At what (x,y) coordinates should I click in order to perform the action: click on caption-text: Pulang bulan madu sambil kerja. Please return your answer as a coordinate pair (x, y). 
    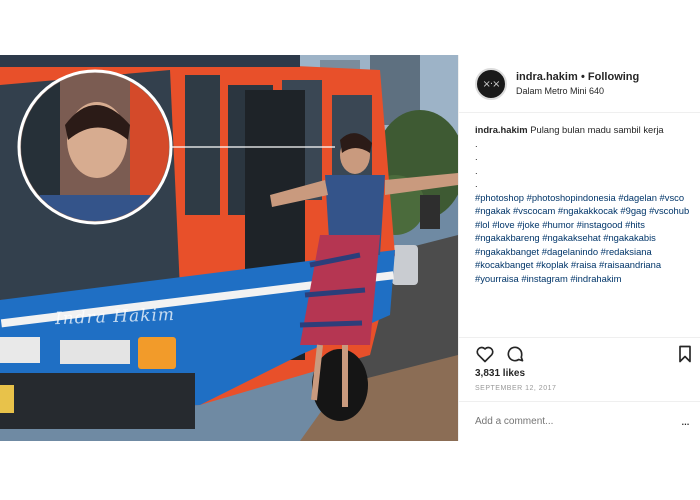
    Looking at the image, I should click on (595, 129).